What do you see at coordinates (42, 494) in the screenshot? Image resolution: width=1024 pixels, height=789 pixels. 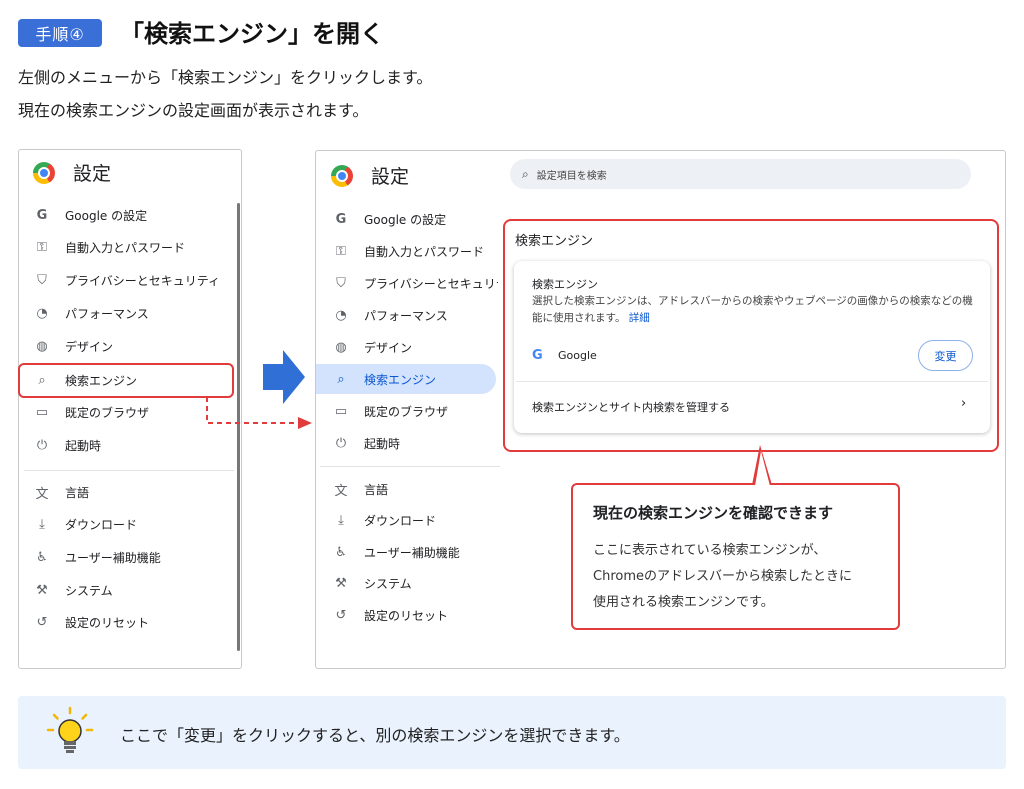 I see `translate-icon: 文` at bounding box center [42, 494].